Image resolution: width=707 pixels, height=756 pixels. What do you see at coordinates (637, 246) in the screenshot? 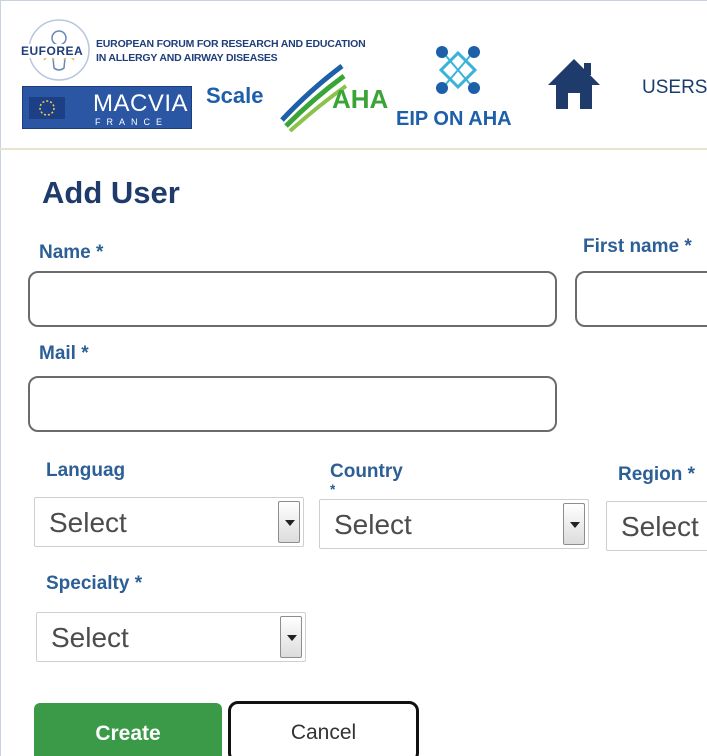
I see `first-name-label: First name *` at bounding box center [637, 246].